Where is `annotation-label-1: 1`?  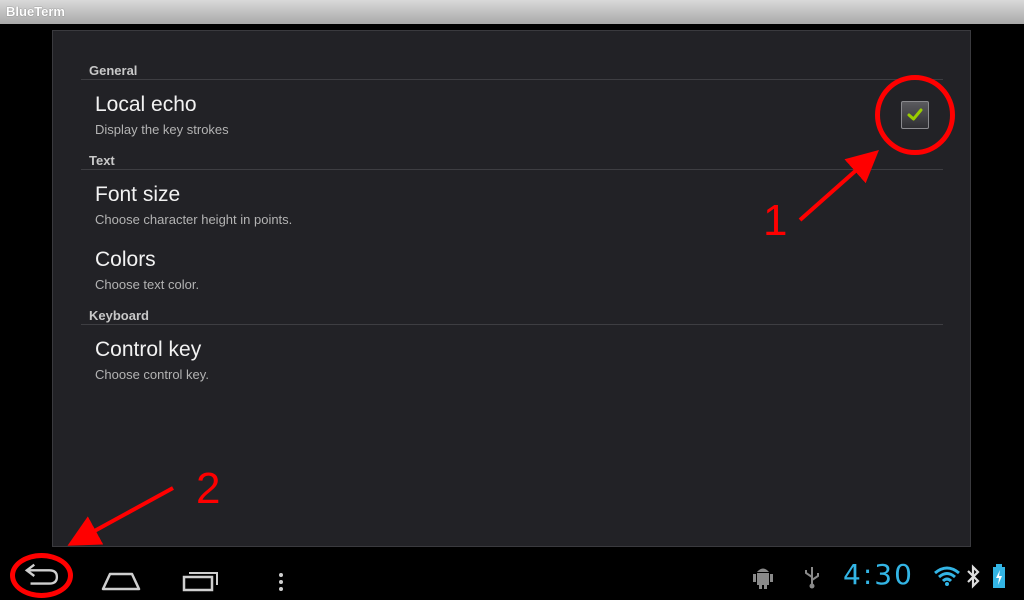 annotation-label-1: 1 is located at coordinates (775, 220).